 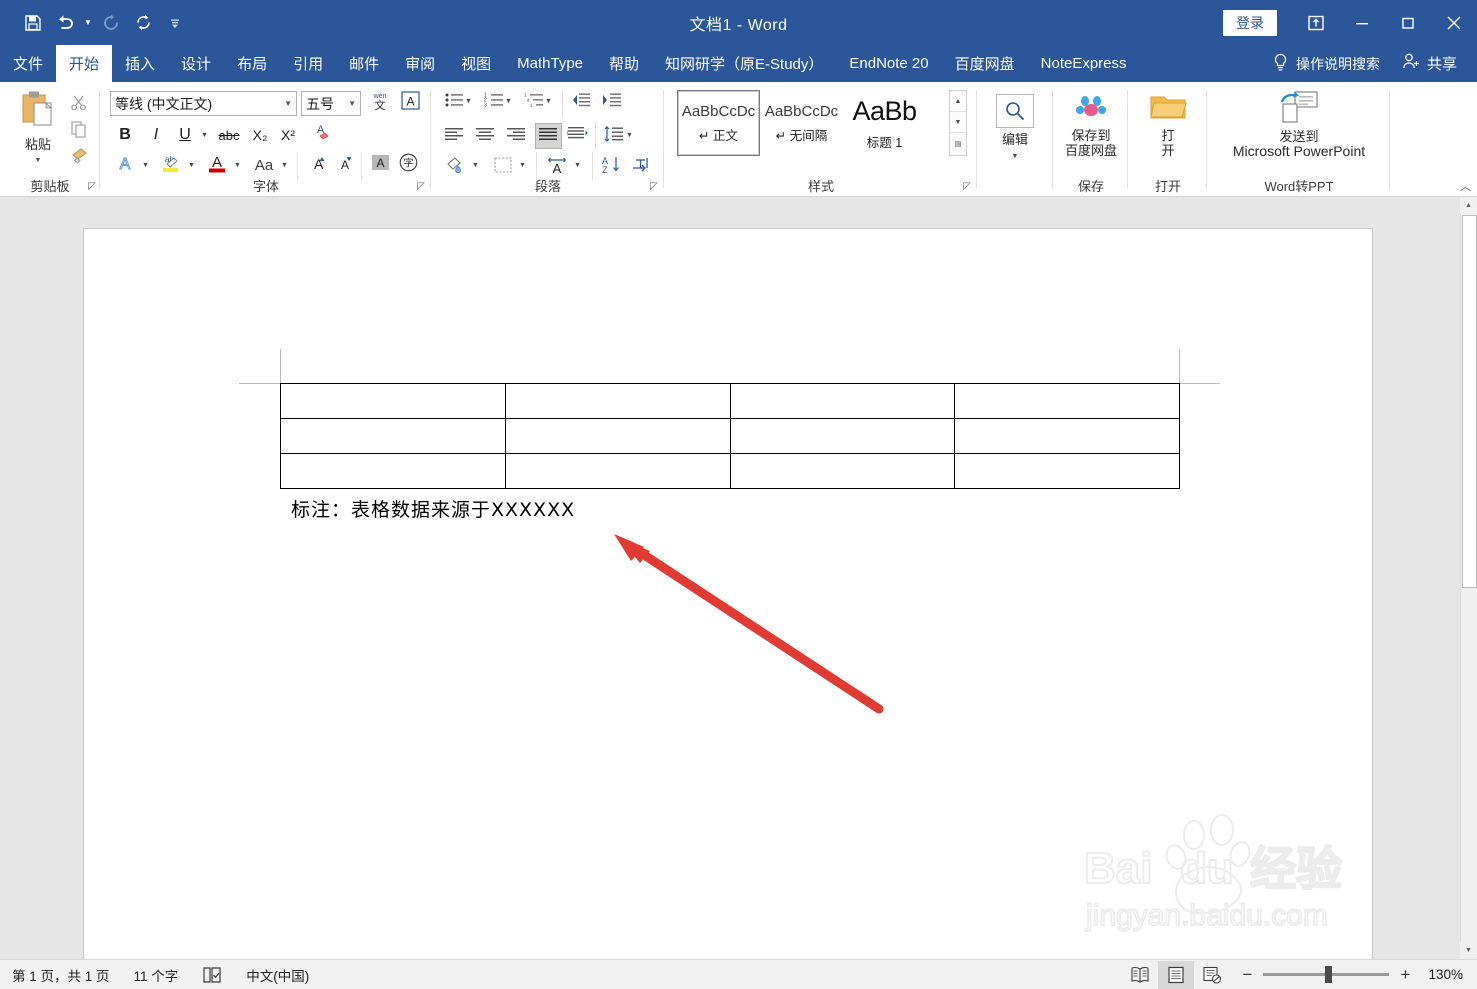 I want to click on scroll-down-icon: ▼, so click(x=1468, y=950).